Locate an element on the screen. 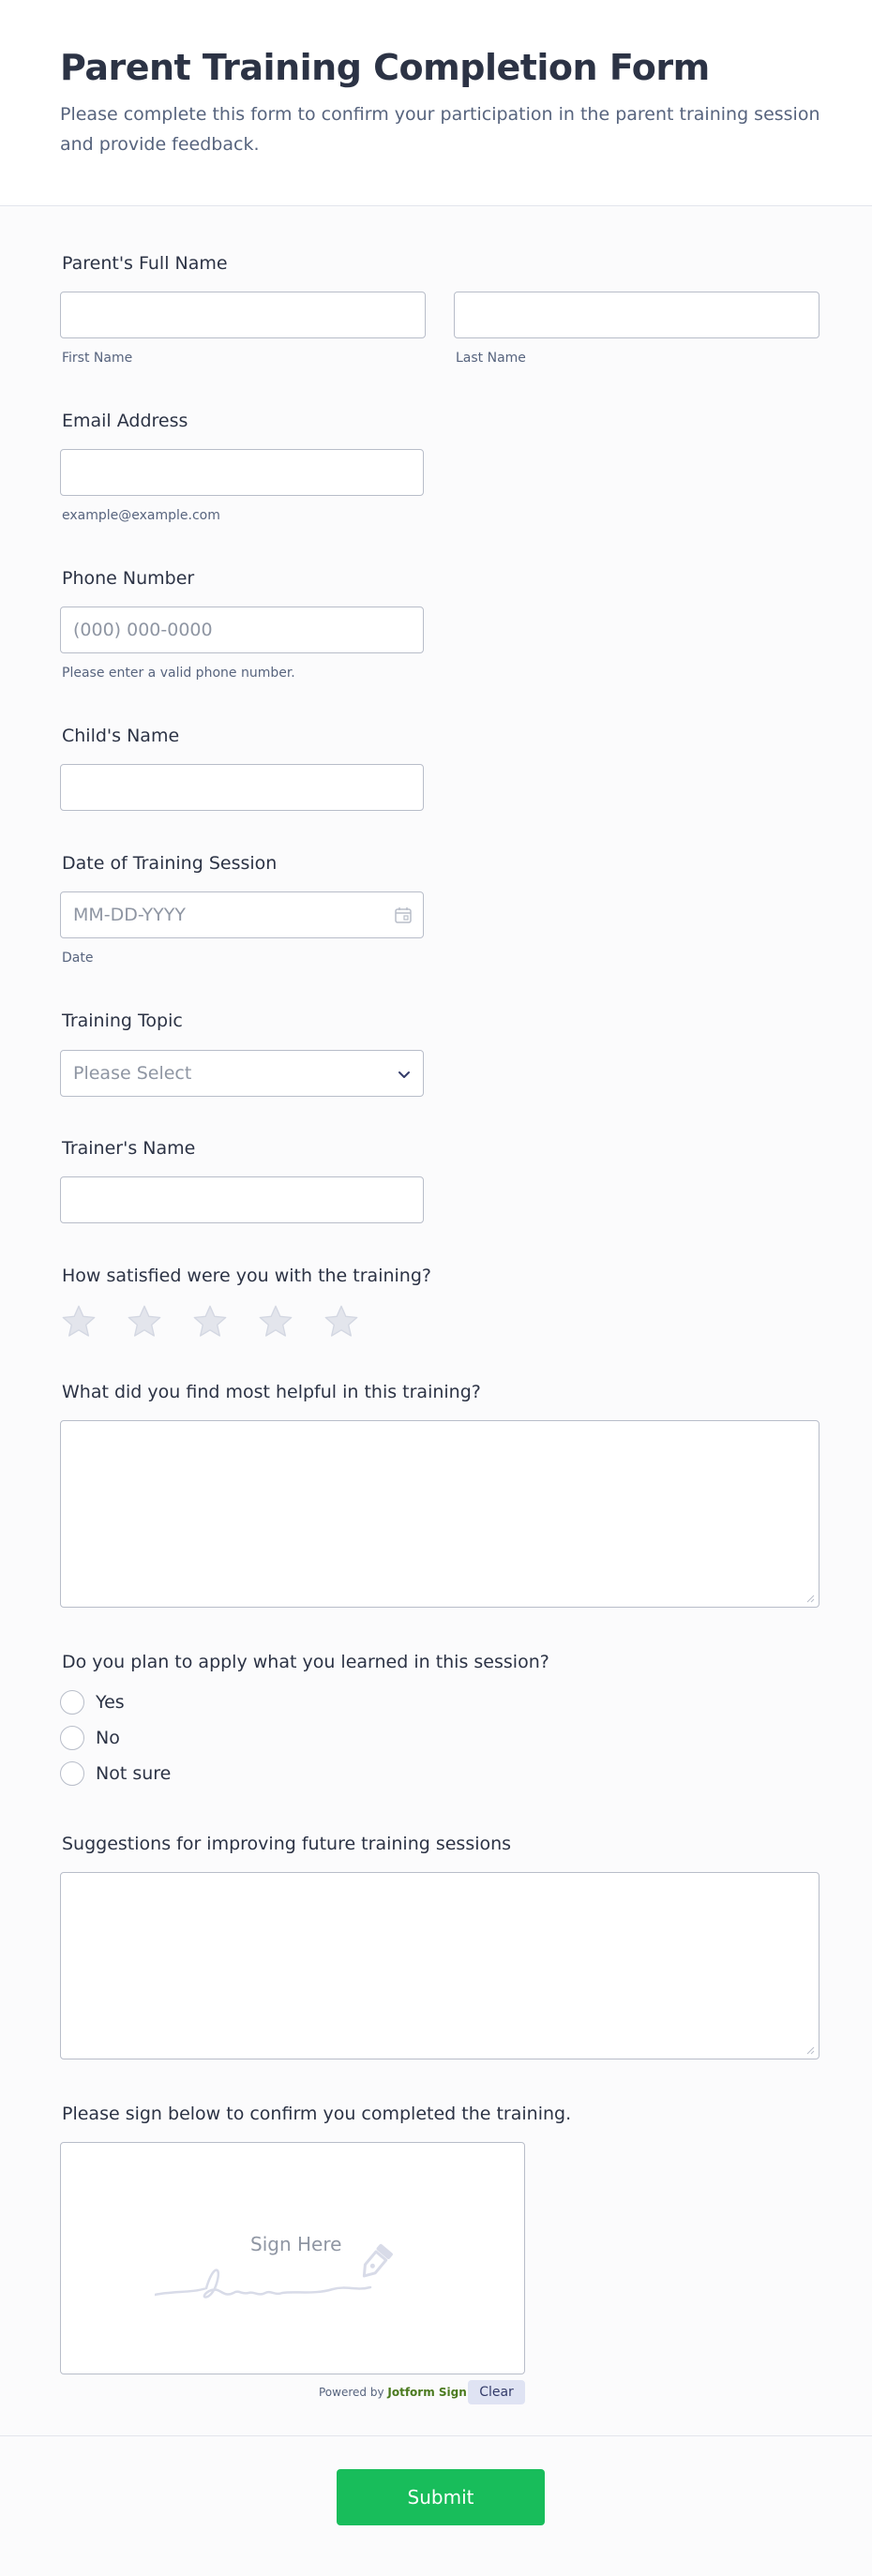  first-name-sublabel: First Name is located at coordinates (97, 358).